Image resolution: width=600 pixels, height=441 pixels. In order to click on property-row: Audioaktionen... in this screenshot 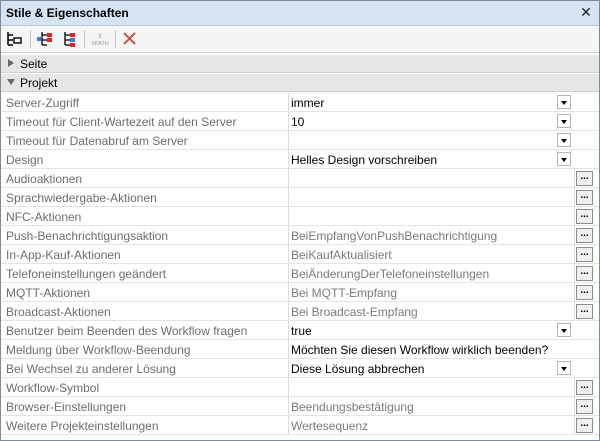, I will do `click(300, 178)`.